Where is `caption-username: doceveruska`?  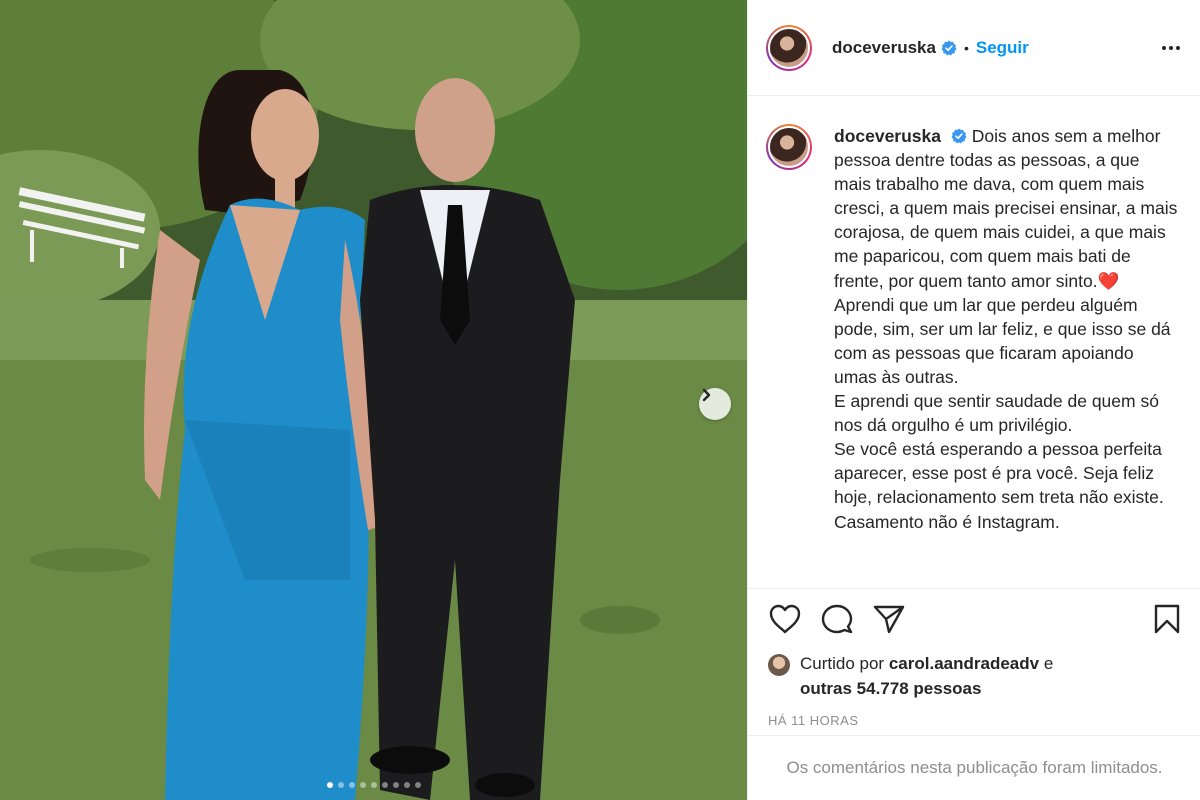 caption-username: doceveruska is located at coordinates (887, 136).